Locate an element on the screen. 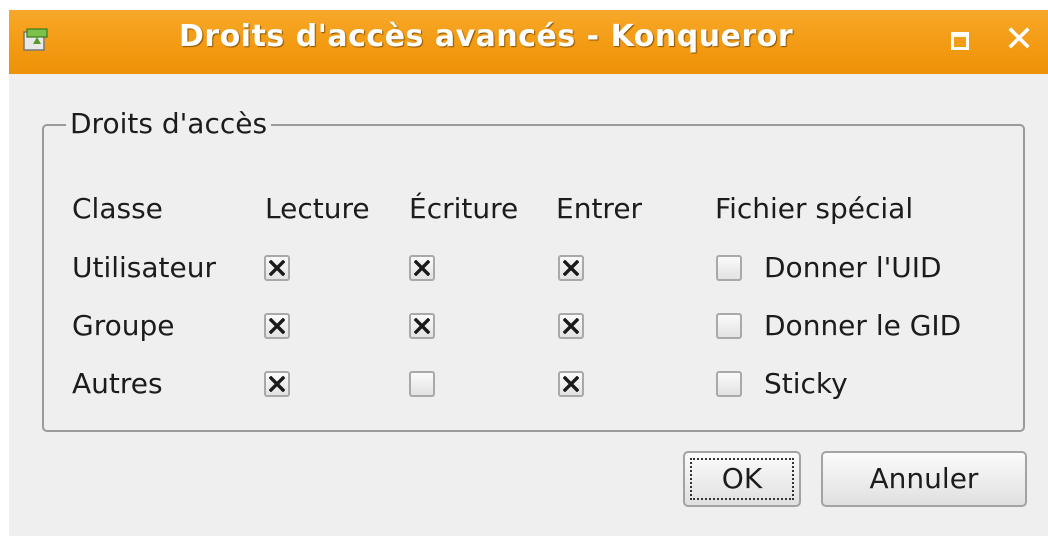 This screenshot has width=1048, height=536. sticky-checkbox is located at coordinates (729, 384).